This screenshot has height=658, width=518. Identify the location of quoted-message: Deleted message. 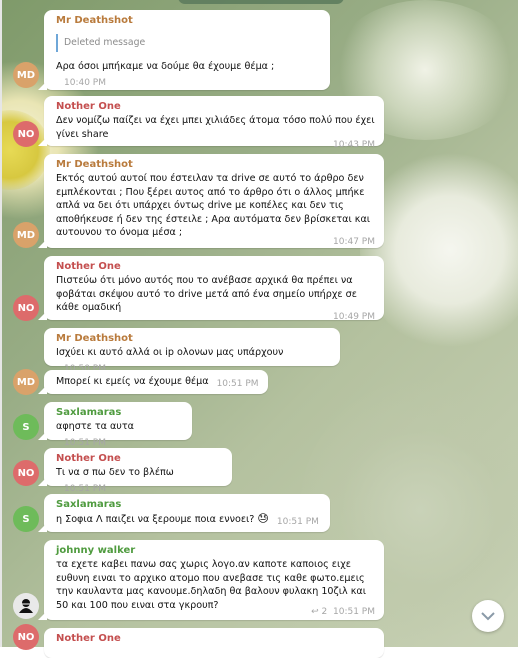
(188, 43).